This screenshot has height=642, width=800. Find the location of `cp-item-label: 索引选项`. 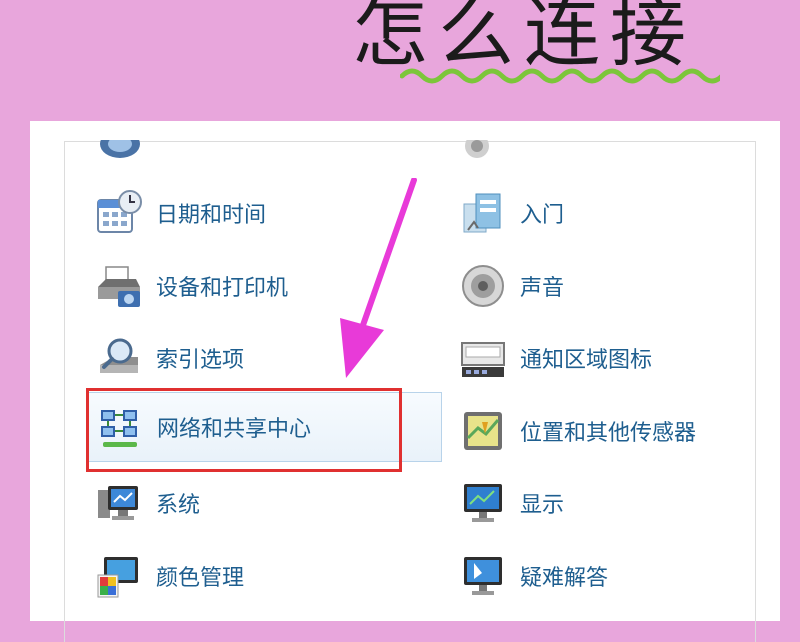

cp-item-label: 索引选项 is located at coordinates (200, 360).